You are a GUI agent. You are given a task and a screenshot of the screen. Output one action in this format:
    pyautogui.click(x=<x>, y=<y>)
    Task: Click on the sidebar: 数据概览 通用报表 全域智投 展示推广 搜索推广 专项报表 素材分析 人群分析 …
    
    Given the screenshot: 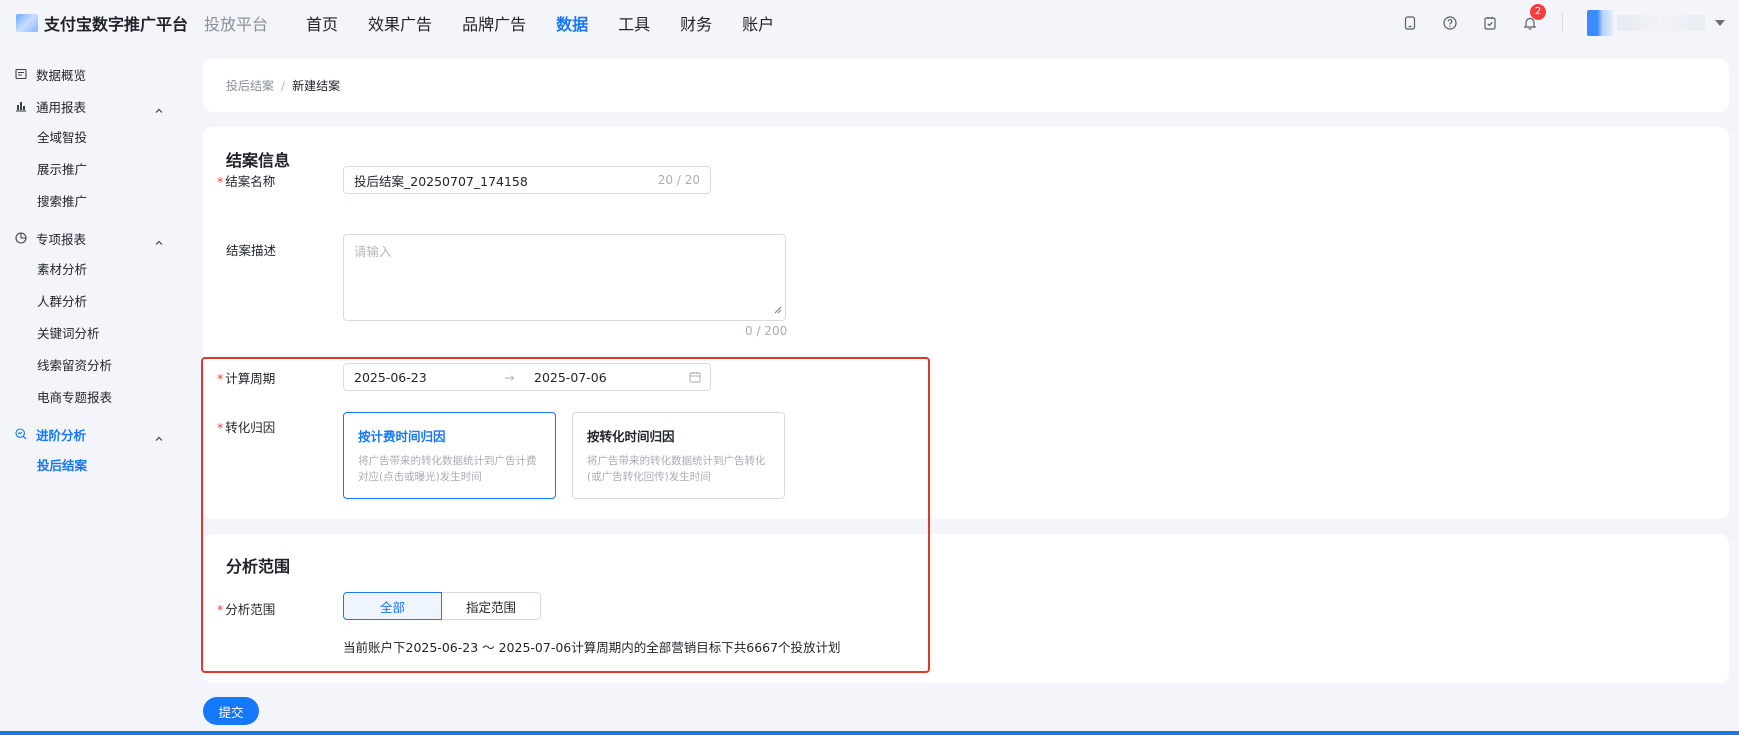 What is the action you would take?
    pyautogui.click(x=95, y=270)
    